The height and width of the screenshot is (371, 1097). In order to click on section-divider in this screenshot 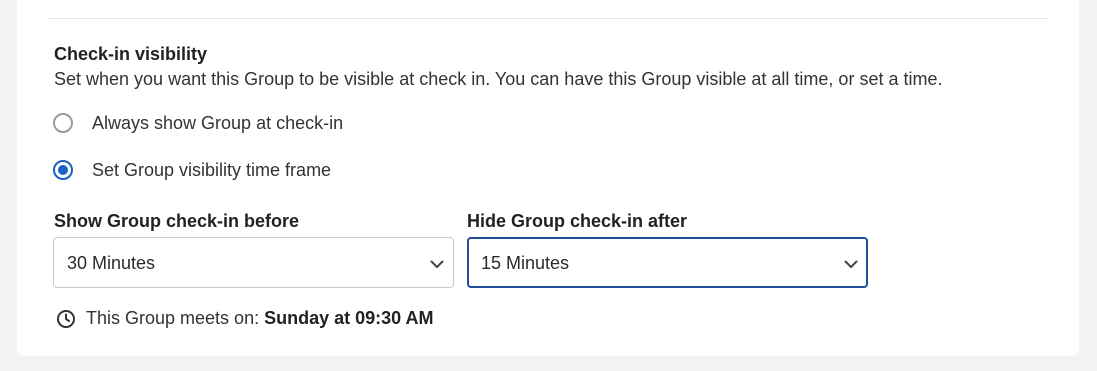, I will do `click(548, 18)`.